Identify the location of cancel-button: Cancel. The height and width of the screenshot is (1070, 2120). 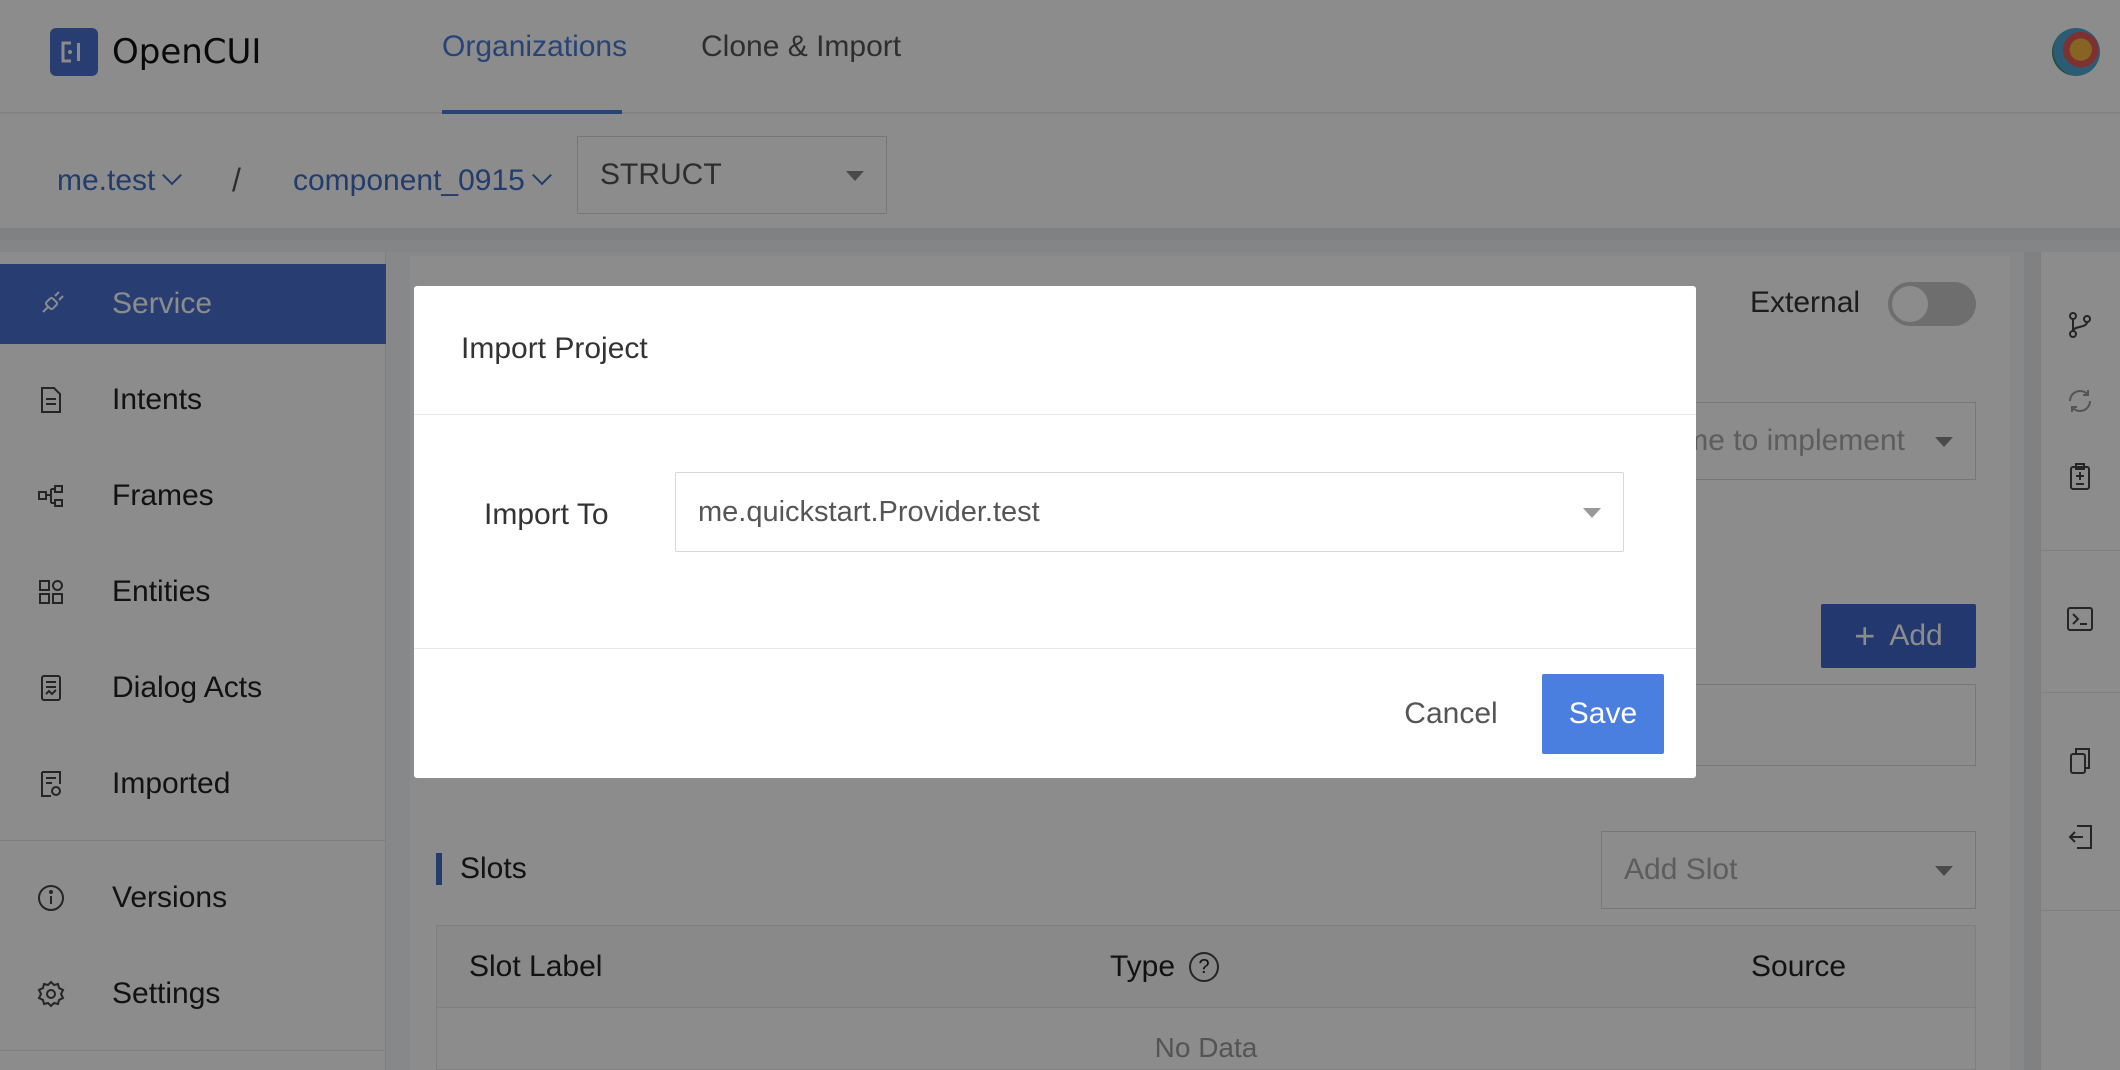
(1451, 714).